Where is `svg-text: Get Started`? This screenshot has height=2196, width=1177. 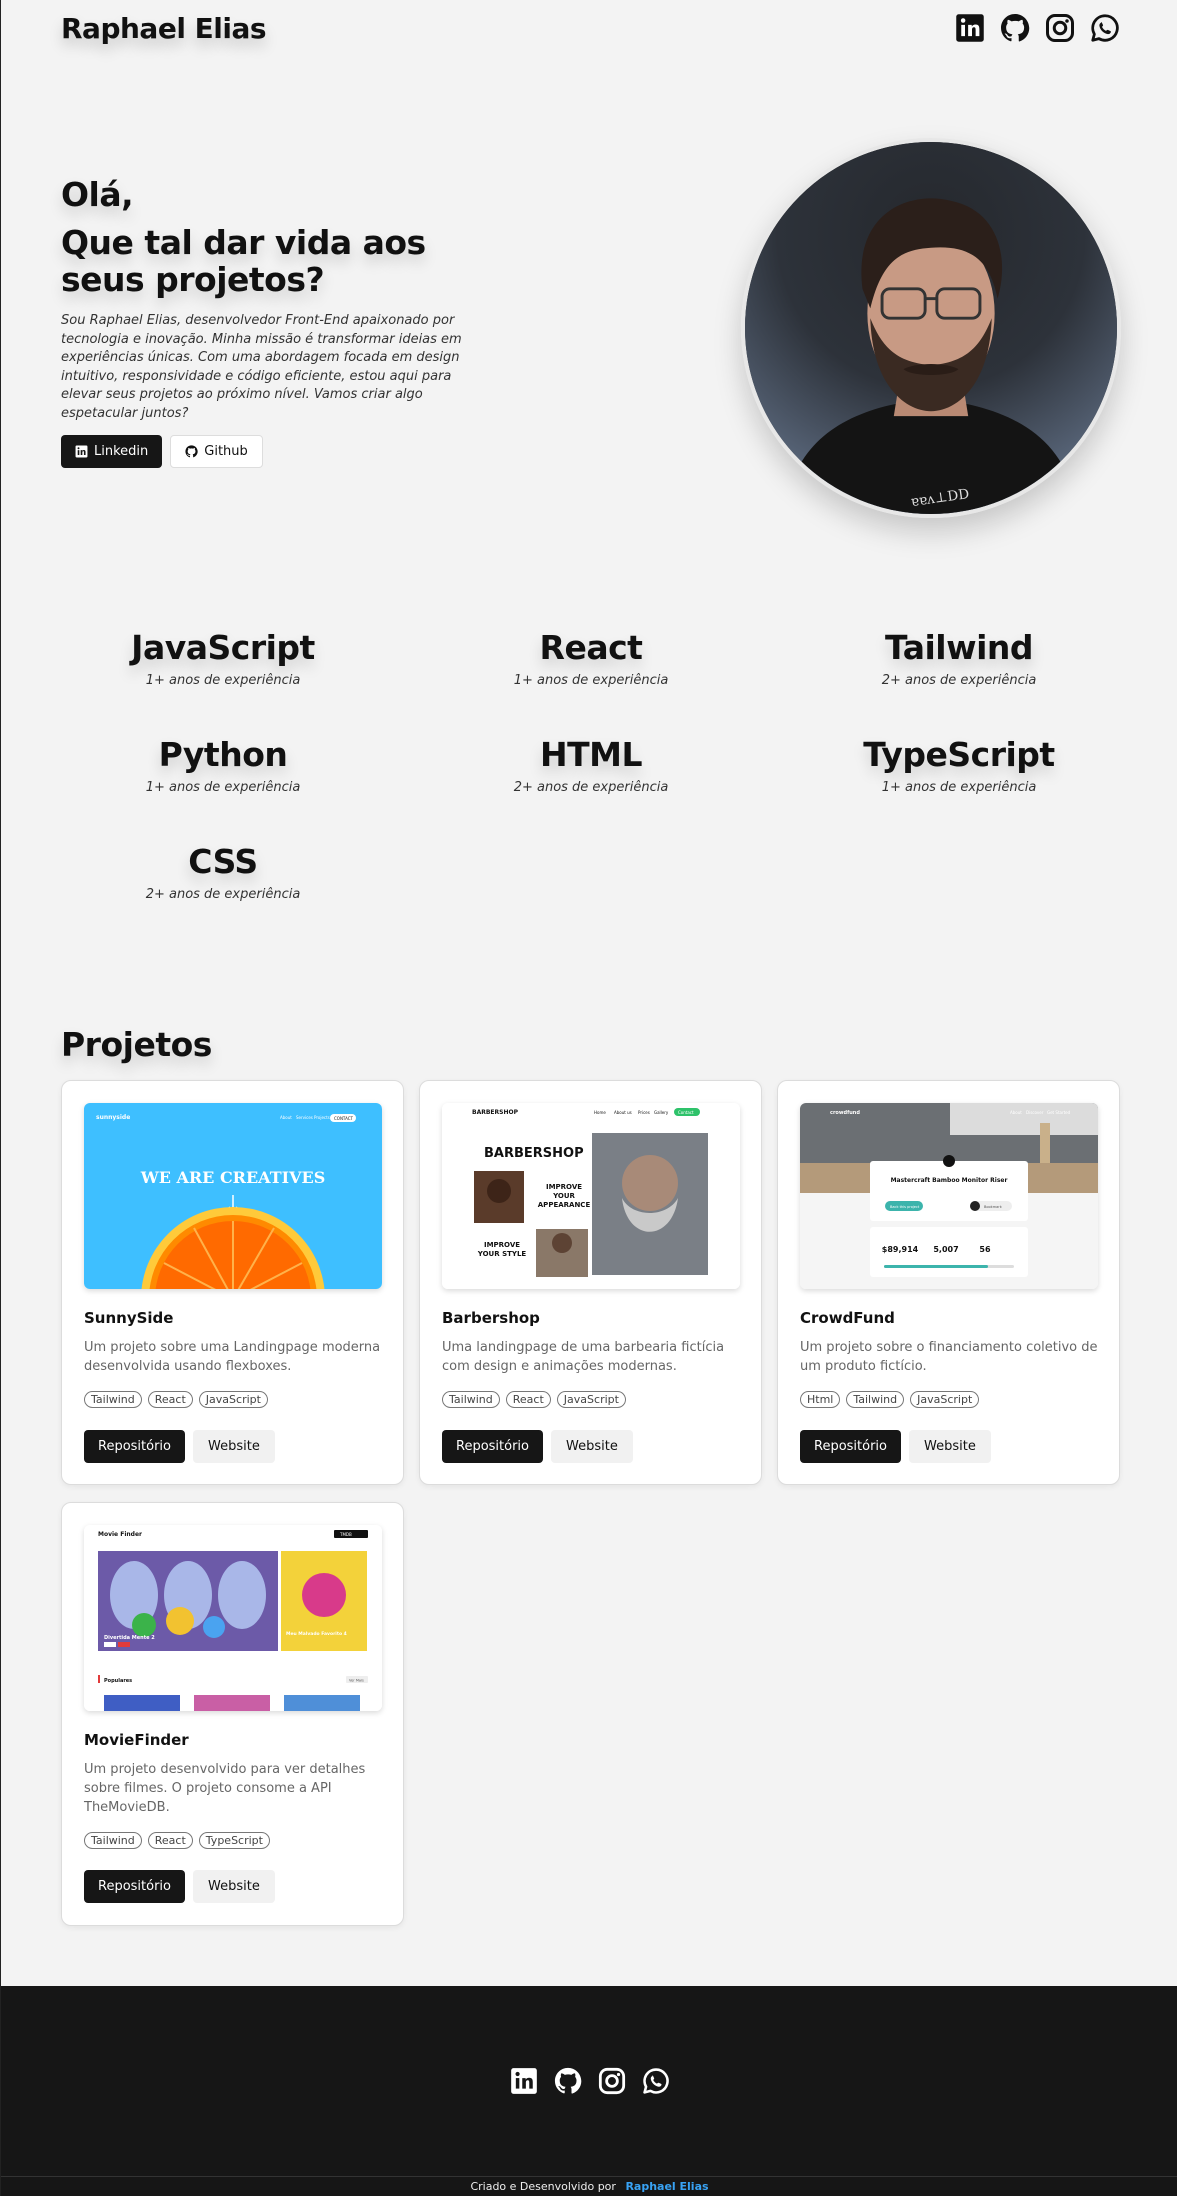 svg-text: Get Started is located at coordinates (1059, 1112).